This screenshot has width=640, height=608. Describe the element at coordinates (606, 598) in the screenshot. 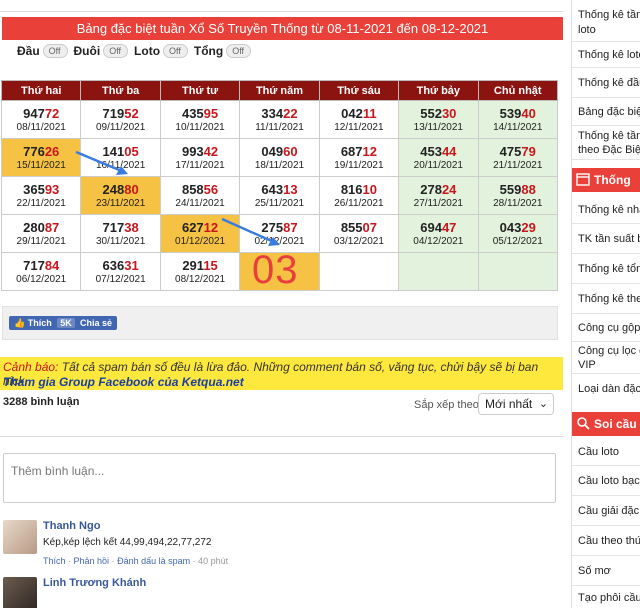

I see `sidebar-item: Tạo phôi cầu` at that location.